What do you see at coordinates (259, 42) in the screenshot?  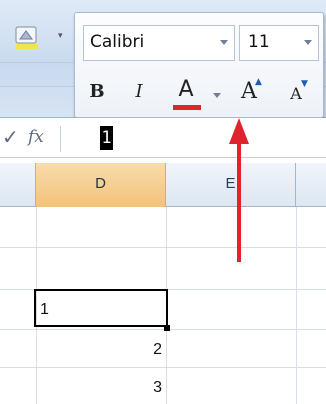 I see `font-size-value: 11` at bounding box center [259, 42].